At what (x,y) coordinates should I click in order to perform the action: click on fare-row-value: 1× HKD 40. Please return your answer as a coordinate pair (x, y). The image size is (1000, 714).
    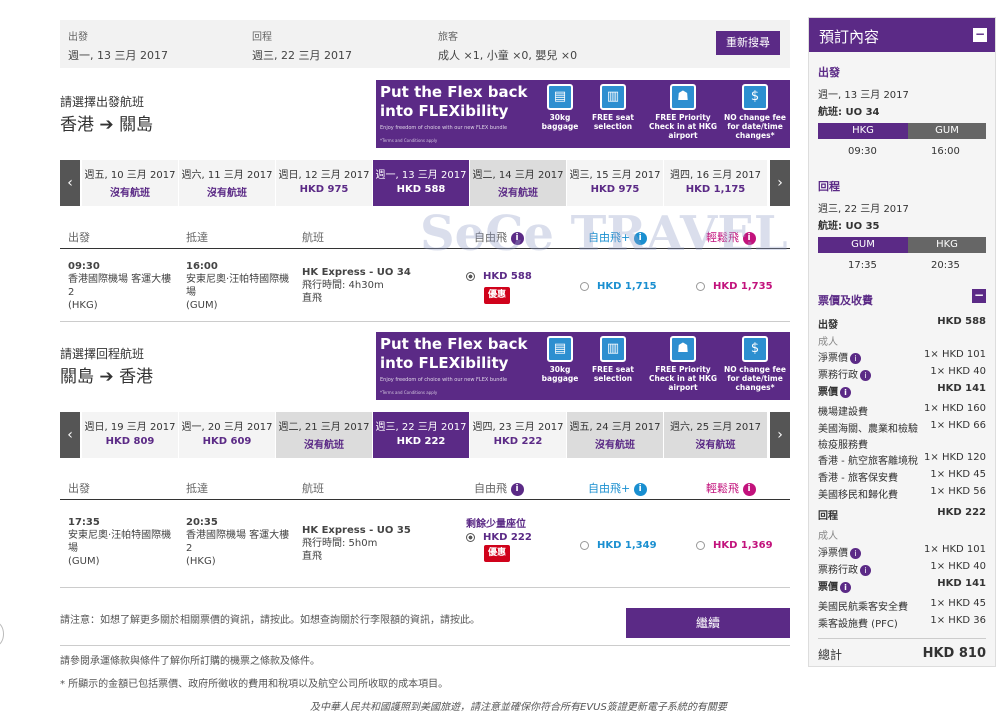
    Looking at the image, I should click on (958, 371).